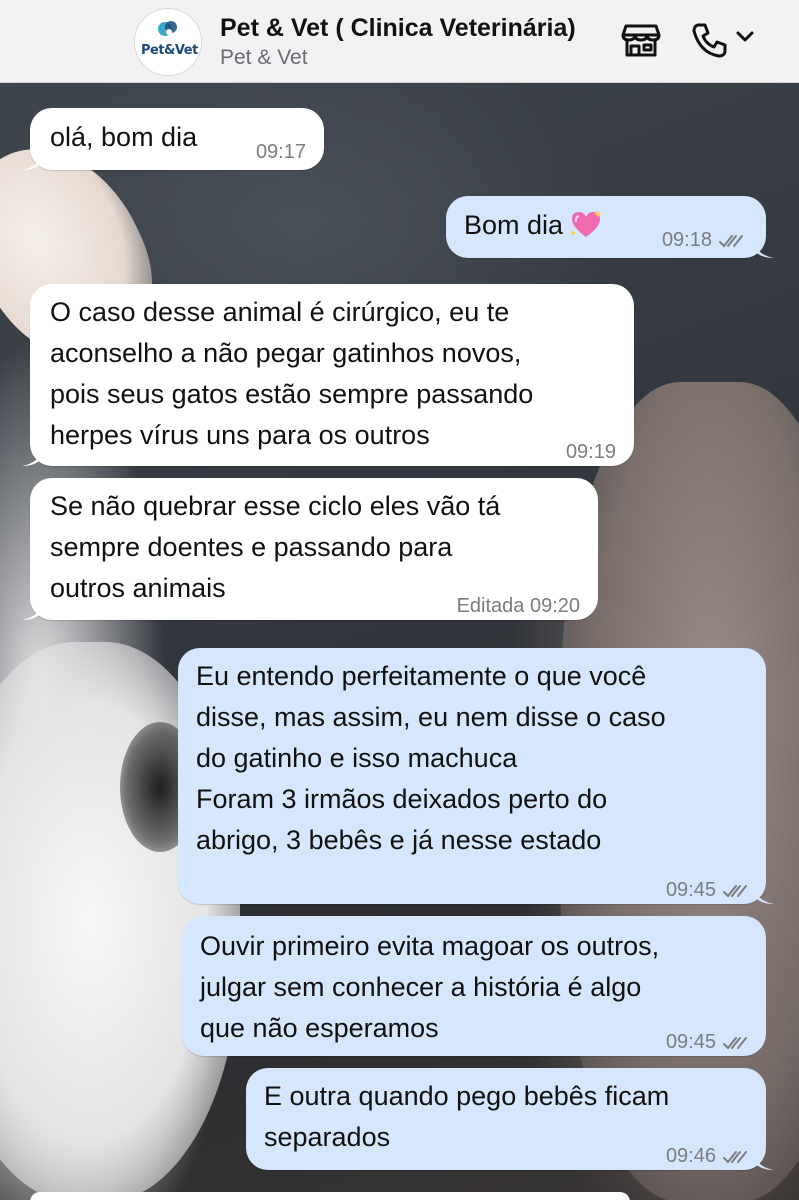 The height and width of the screenshot is (1200, 799). I want to click on message-meta: Editada 09:20, so click(518, 606).